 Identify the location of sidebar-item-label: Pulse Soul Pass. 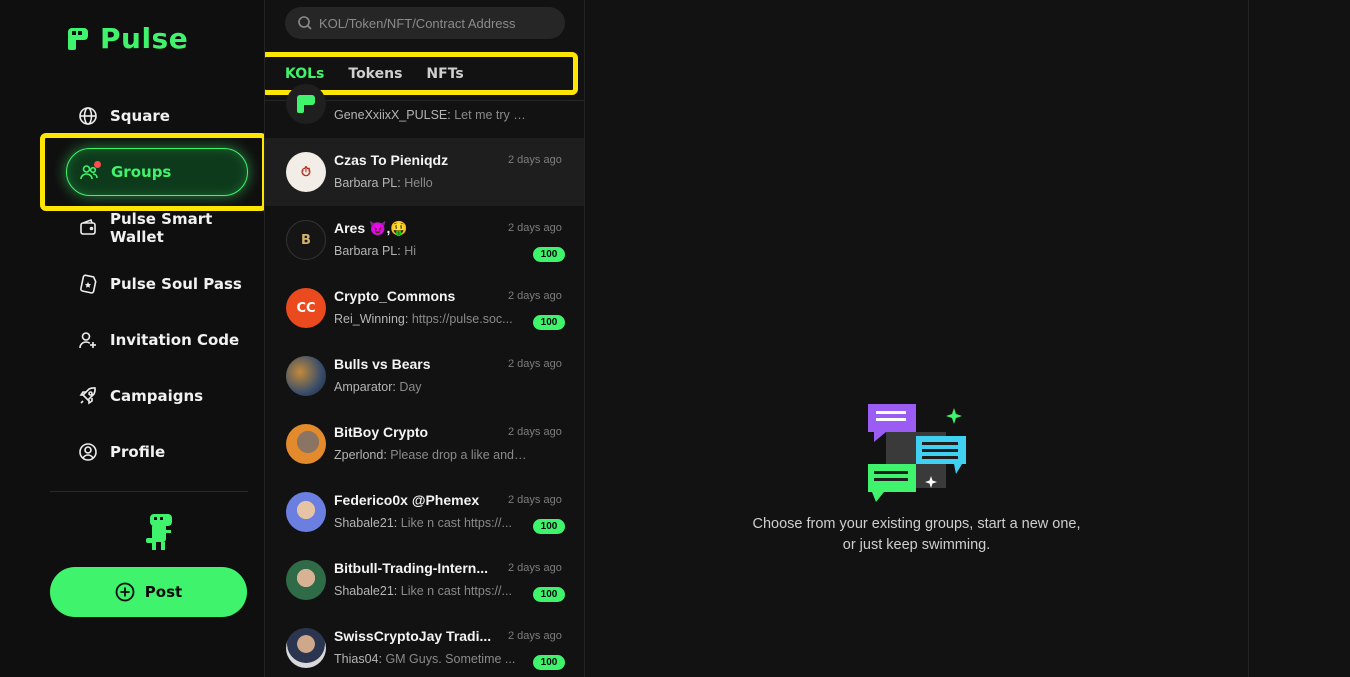
(176, 284).